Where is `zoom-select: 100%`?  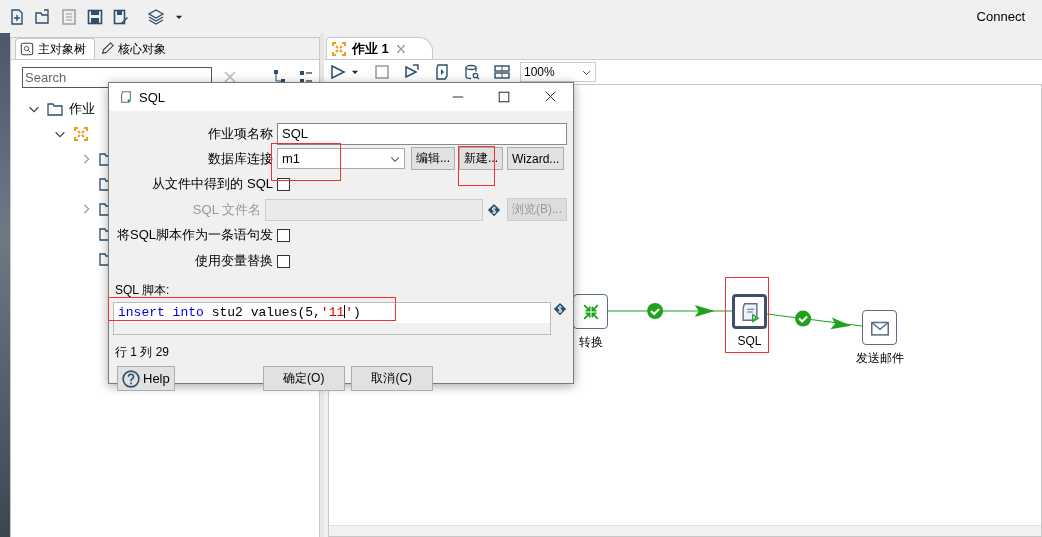 zoom-select: 100% is located at coordinates (558, 72).